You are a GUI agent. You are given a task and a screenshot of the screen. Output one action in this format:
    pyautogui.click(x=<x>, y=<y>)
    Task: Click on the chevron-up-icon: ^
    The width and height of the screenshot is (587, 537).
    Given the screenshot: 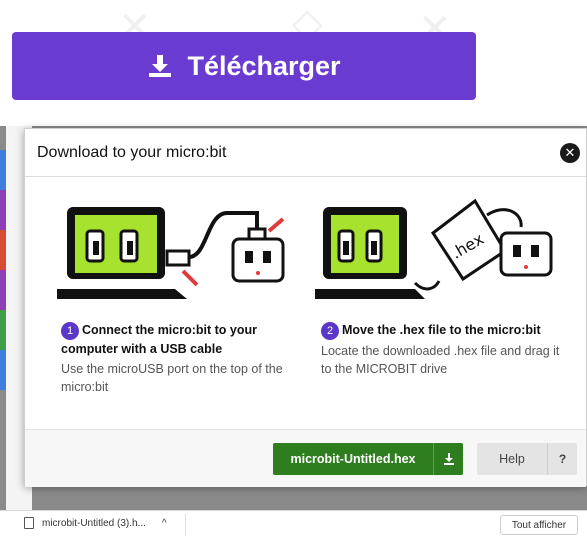 What is the action you would take?
    pyautogui.click(x=164, y=523)
    